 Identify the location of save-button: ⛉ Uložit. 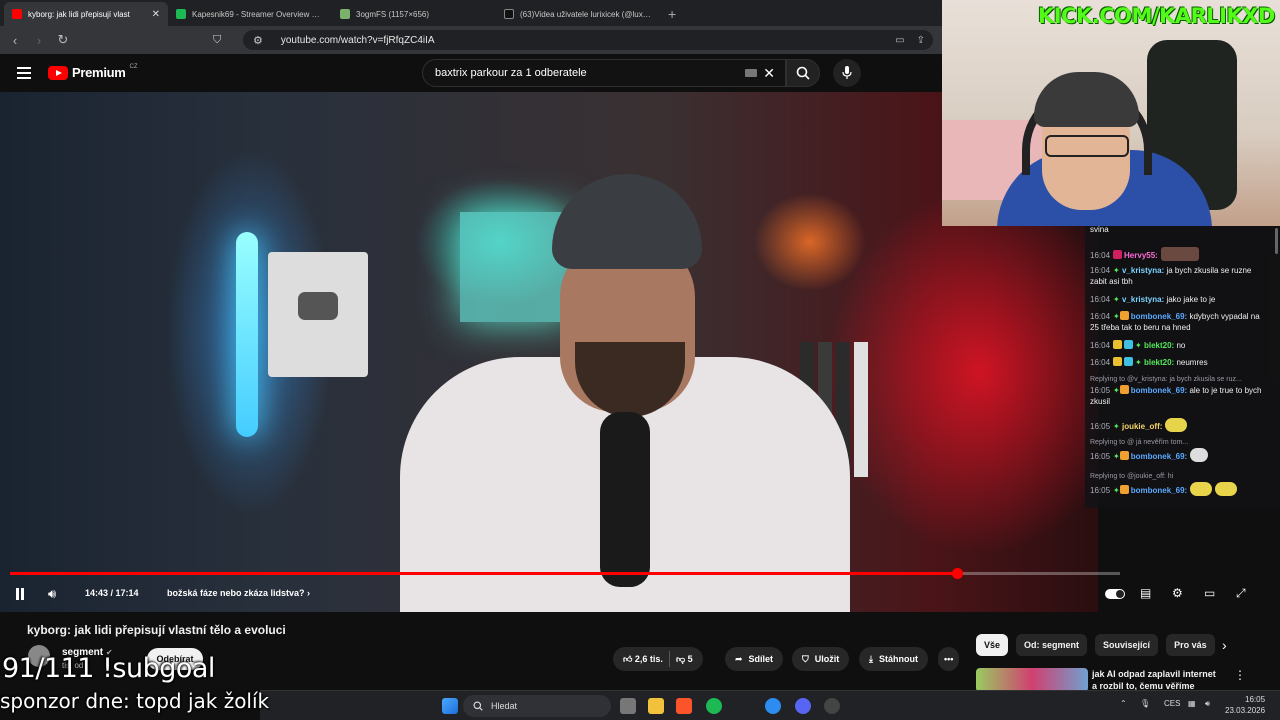
(821, 659).